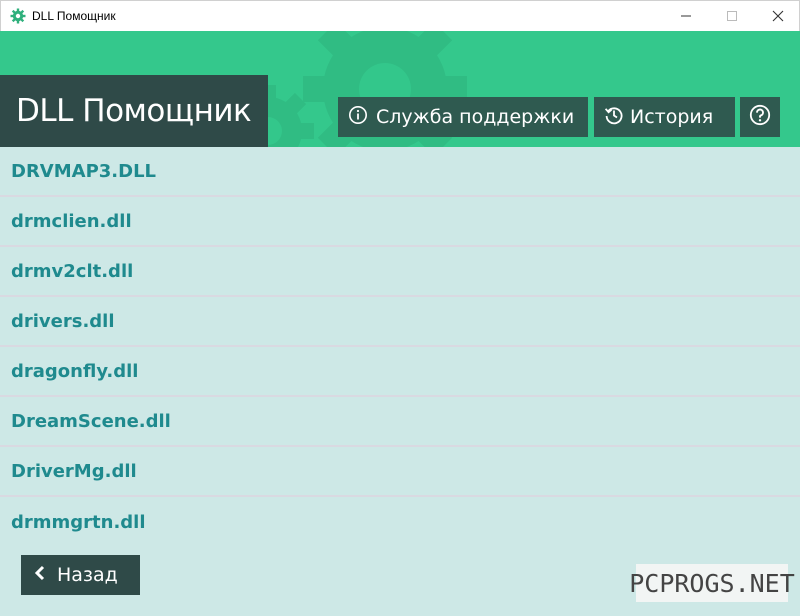 The height and width of the screenshot is (616, 800). I want to click on app-title-panel: DLL Помощник, so click(134, 111).